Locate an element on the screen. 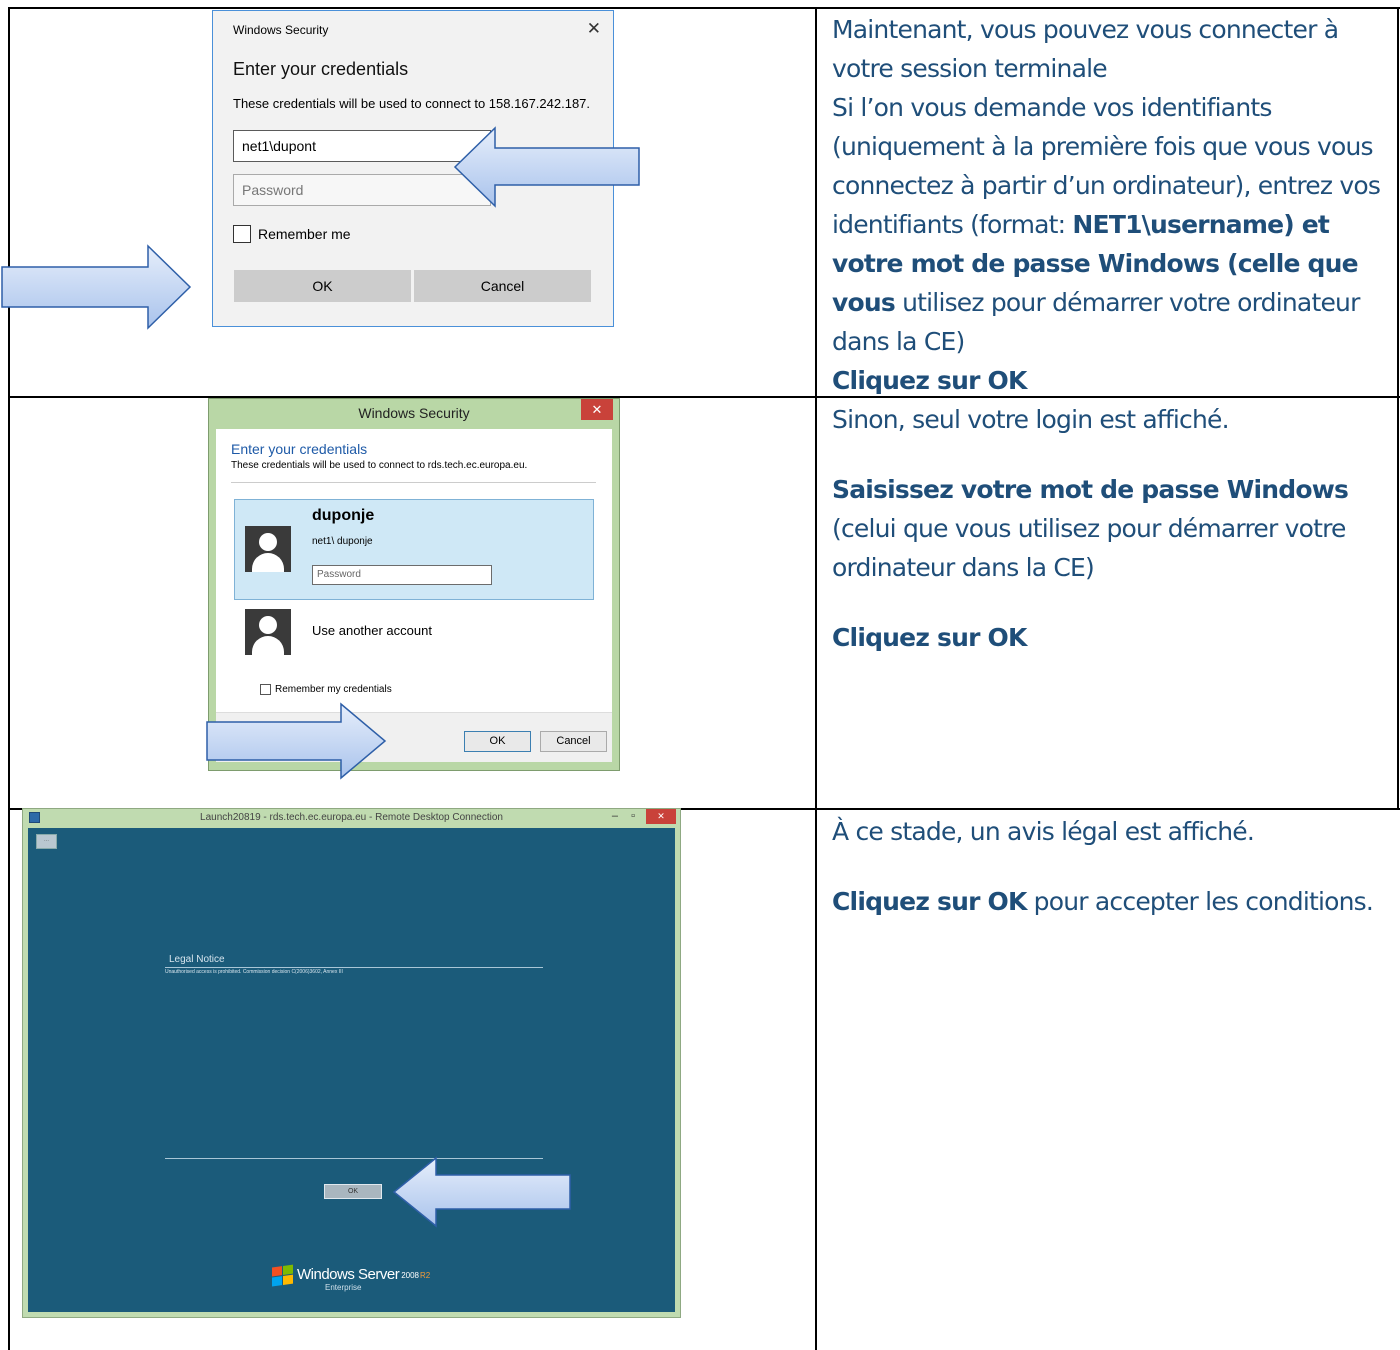 This screenshot has height=1350, width=1400. password-field: Password is located at coordinates (402, 575).